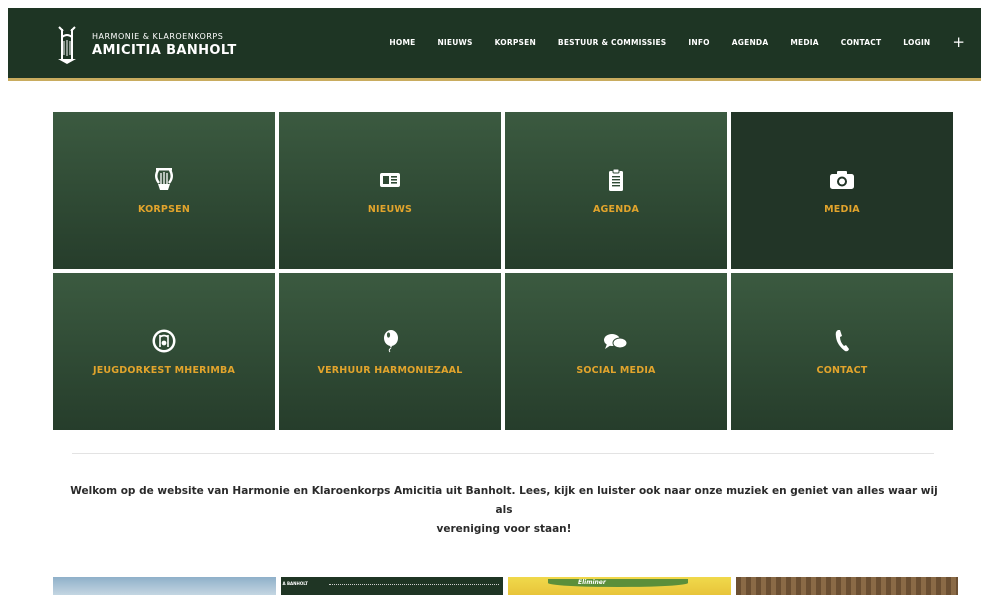 The image size is (989, 595). I want to click on thumbnail-row: A BANHOLT Eliminer, so click(505, 586).